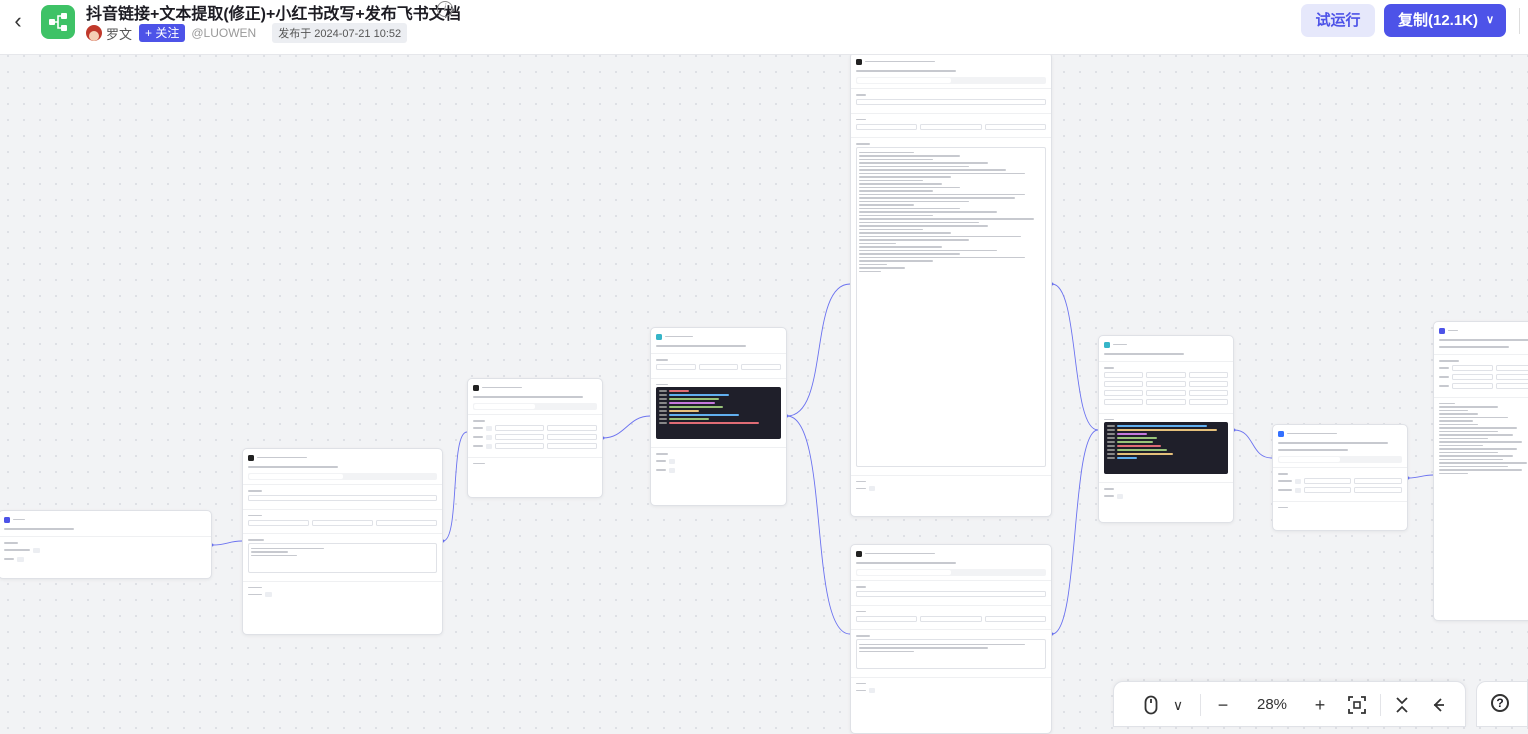  I want to click on canvas-controls: ∨ − 28% +, so click(1289, 704).